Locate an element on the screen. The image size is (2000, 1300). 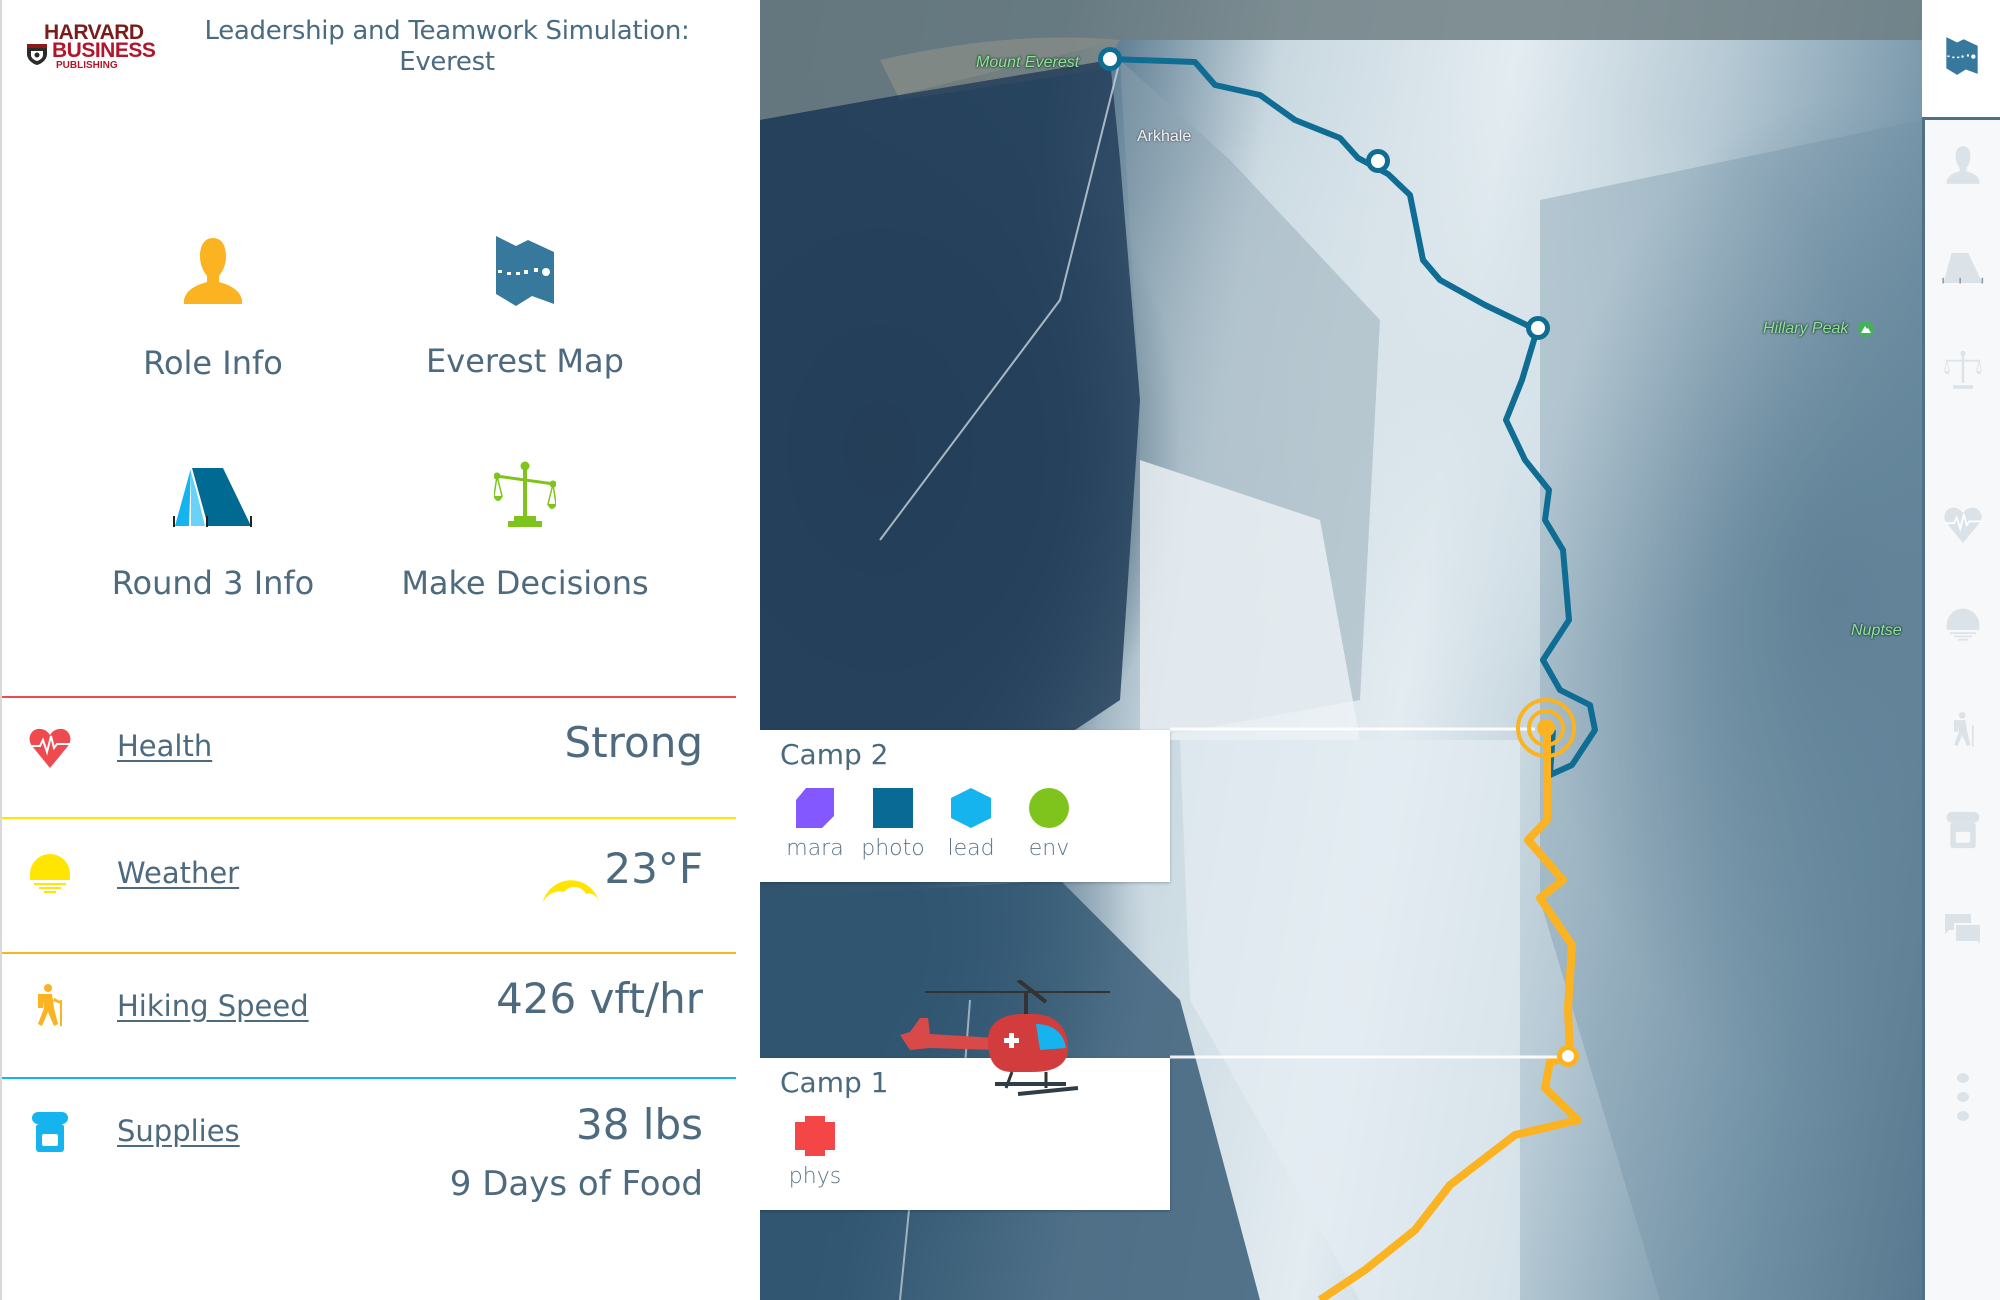
sidebar-item-more is located at coordinates (1962, 1100).